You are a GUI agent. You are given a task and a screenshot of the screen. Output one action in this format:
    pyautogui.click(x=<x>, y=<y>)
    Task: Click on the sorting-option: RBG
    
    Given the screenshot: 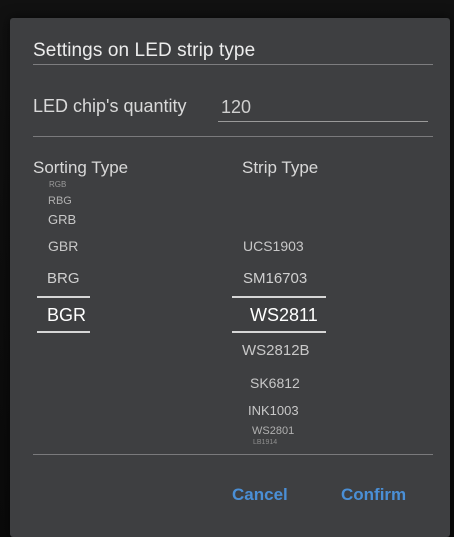 What is the action you would take?
    pyautogui.click(x=60, y=201)
    